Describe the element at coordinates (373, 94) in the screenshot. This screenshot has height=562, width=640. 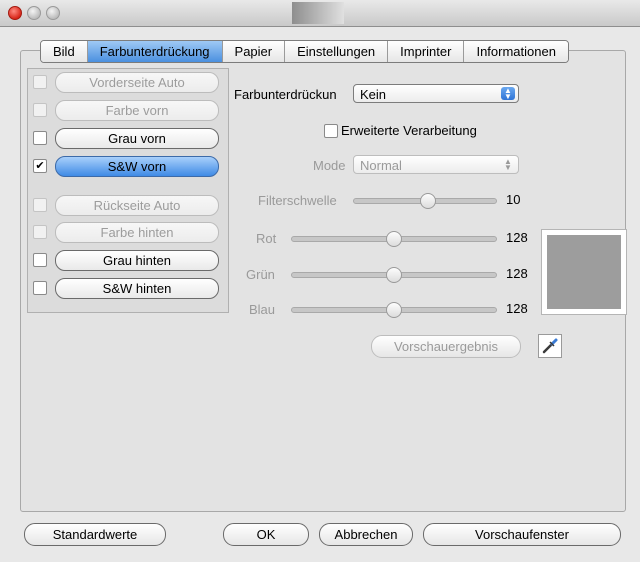
I see `dropout-value: Kein` at that location.